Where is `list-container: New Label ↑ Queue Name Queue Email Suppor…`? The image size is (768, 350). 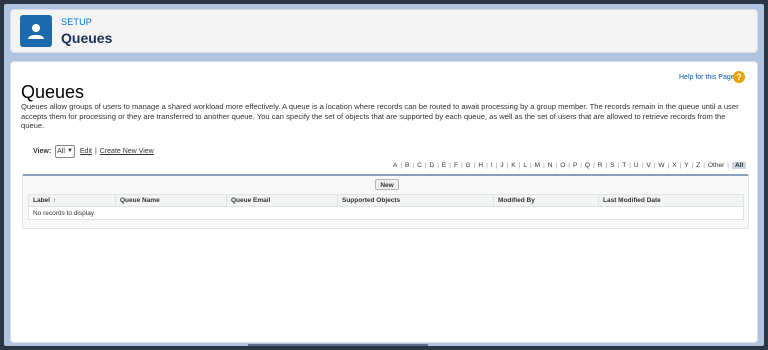 list-container: New Label ↑ Queue Name Queue Email Suppor… is located at coordinates (385, 201).